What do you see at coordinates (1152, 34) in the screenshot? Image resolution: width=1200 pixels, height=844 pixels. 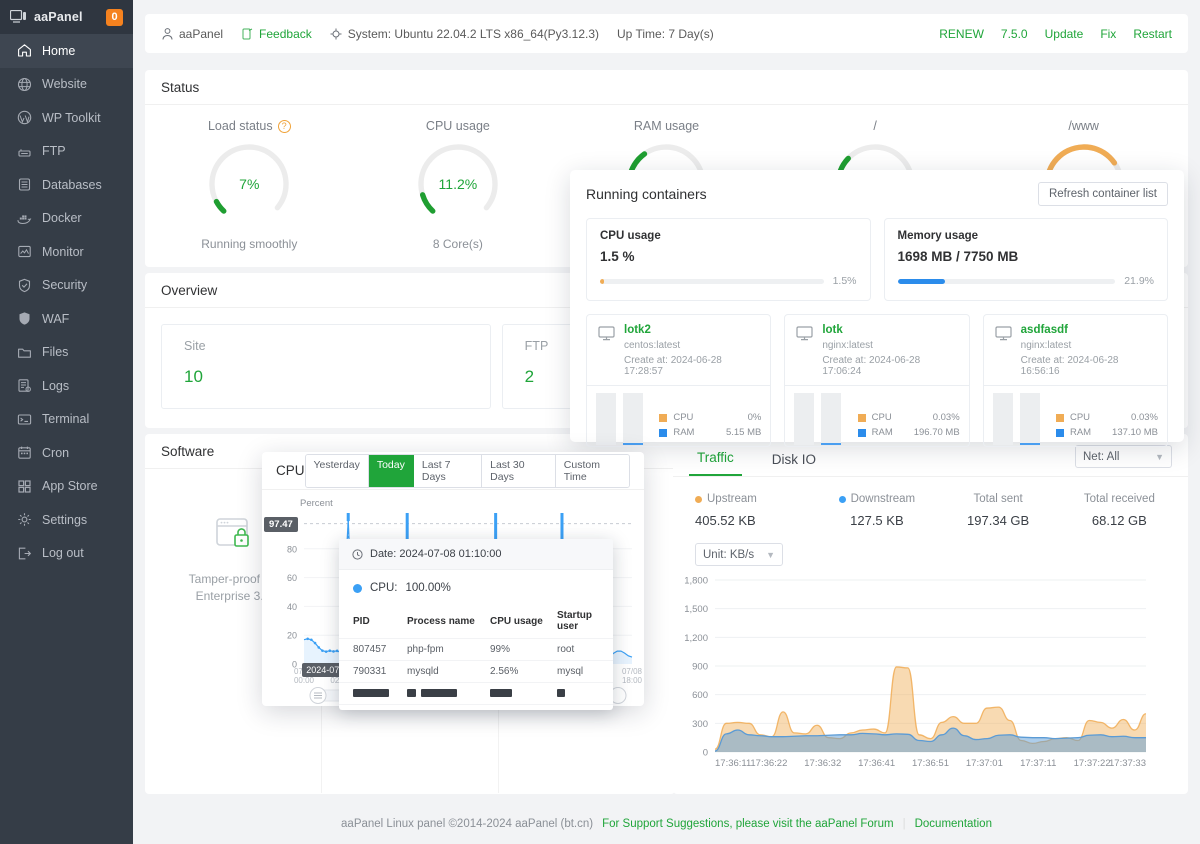 I see `restart-link: Restart` at bounding box center [1152, 34].